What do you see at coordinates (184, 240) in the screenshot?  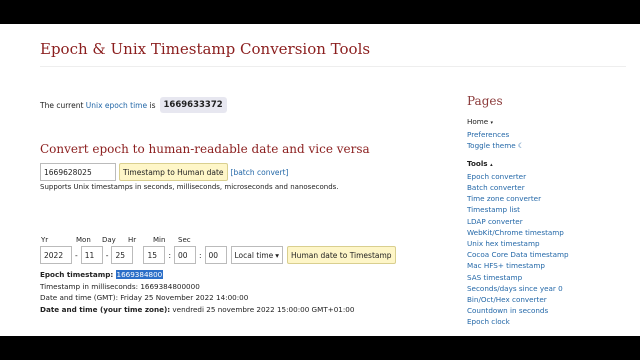 I see `label-sec: Sec` at bounding box center [184, 240].